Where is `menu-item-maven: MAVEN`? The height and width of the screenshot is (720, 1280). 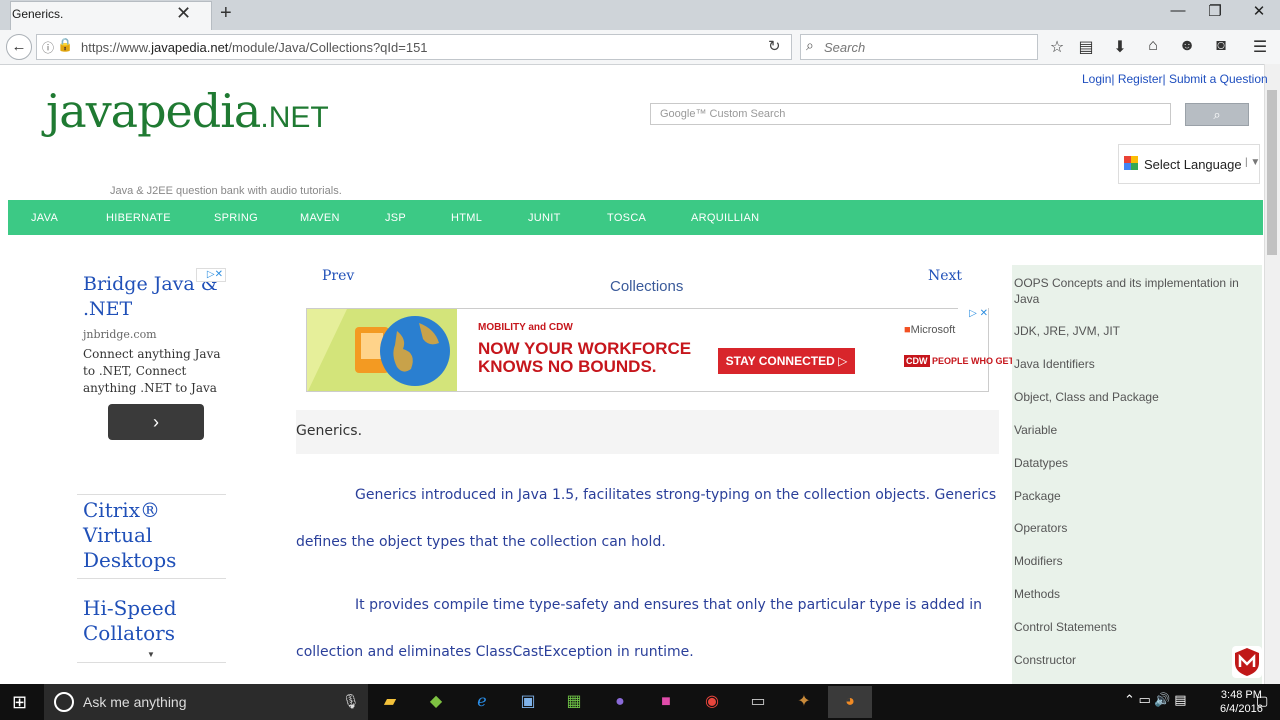
menu-item-maven: MAVEN is located at coordinates (320, 218).